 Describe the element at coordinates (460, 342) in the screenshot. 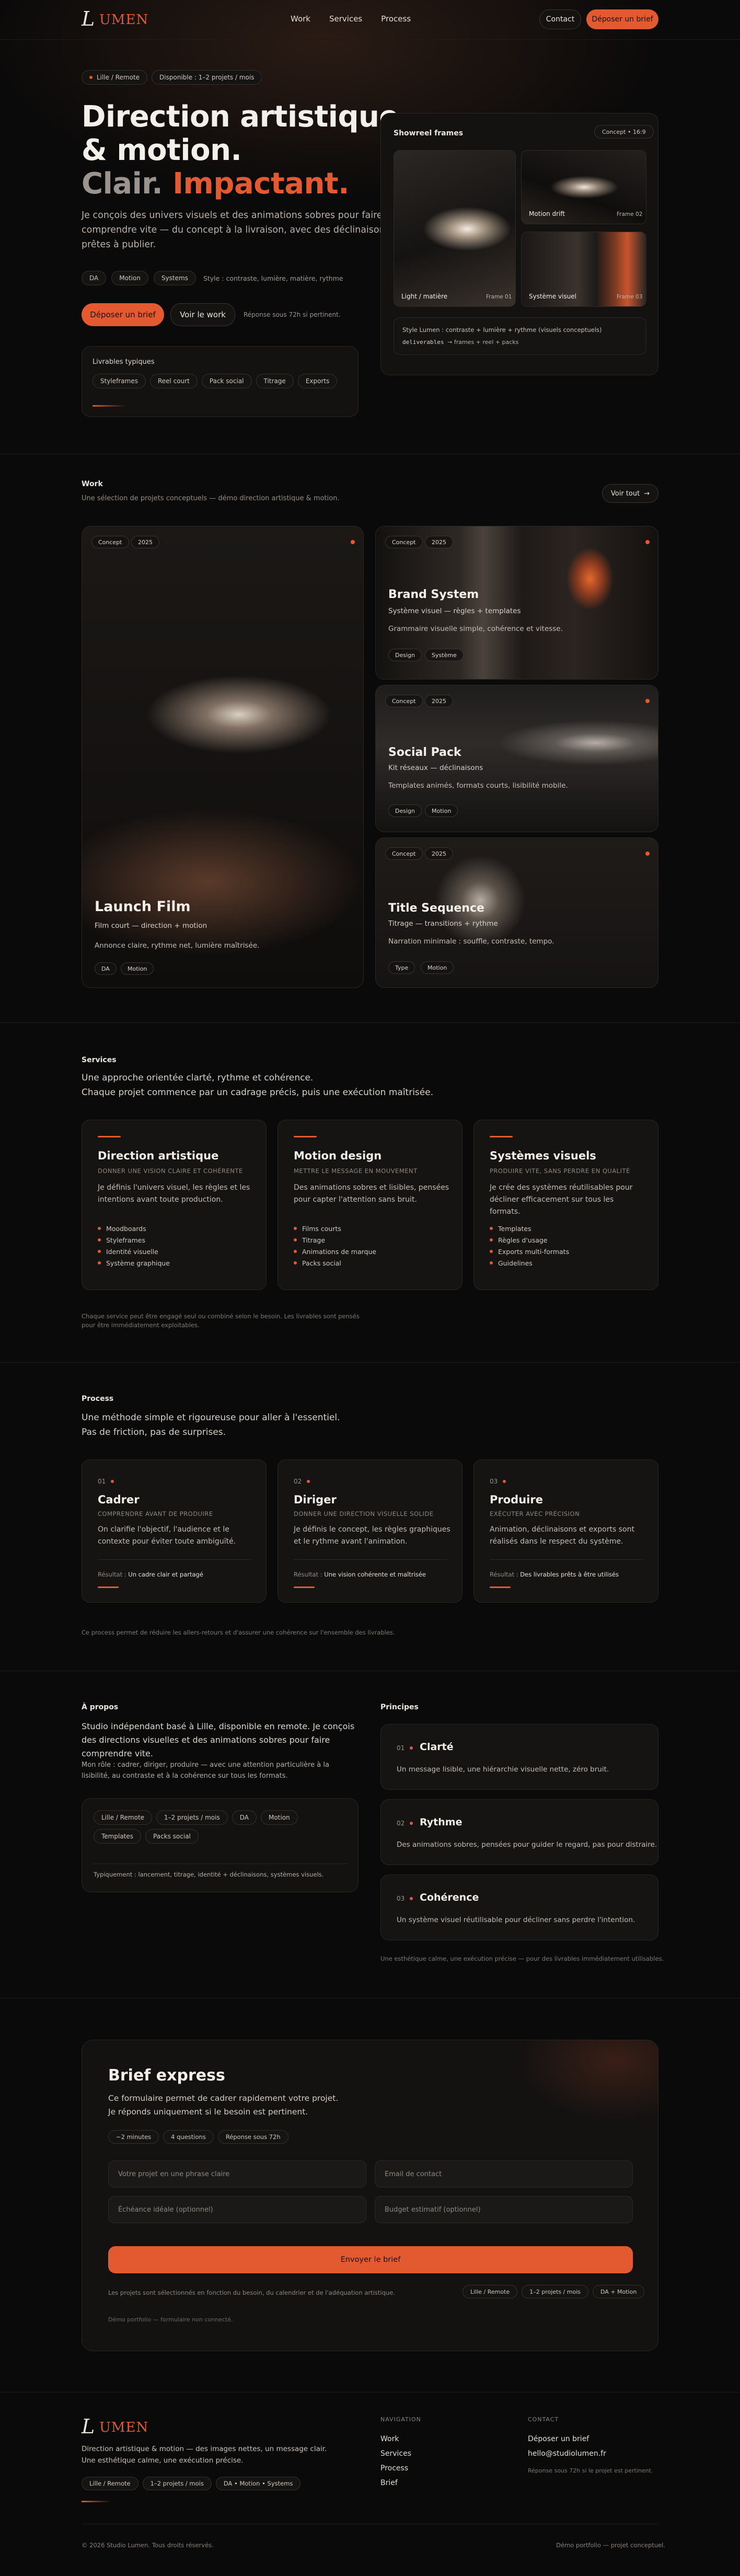

I see `style-code: deliverables → frames + reel + packs` at that location.